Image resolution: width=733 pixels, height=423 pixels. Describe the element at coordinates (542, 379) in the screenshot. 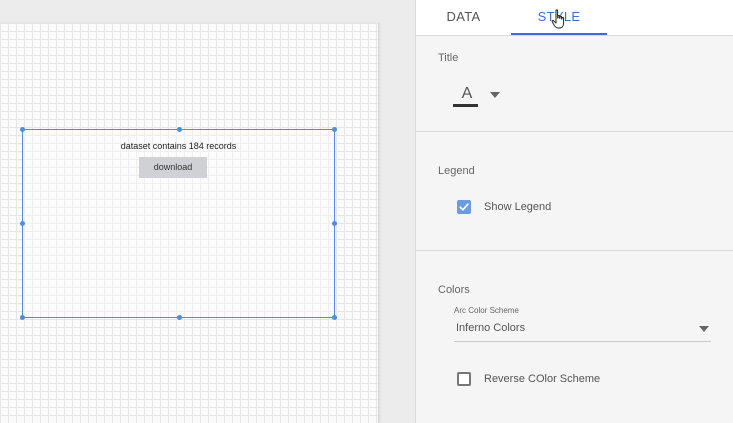

I see `reverse-color-scheme-label: Reverse COlor Scheme` at that location.